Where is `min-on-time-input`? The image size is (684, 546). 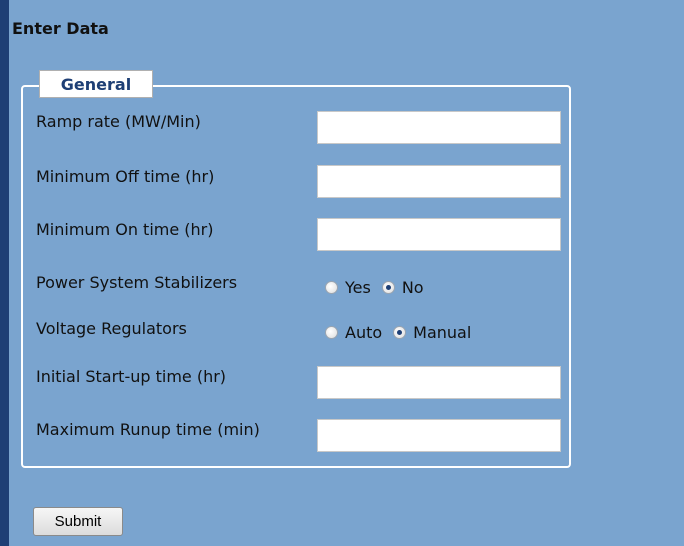 min-on-time-input is located at coordinates (439, 234).